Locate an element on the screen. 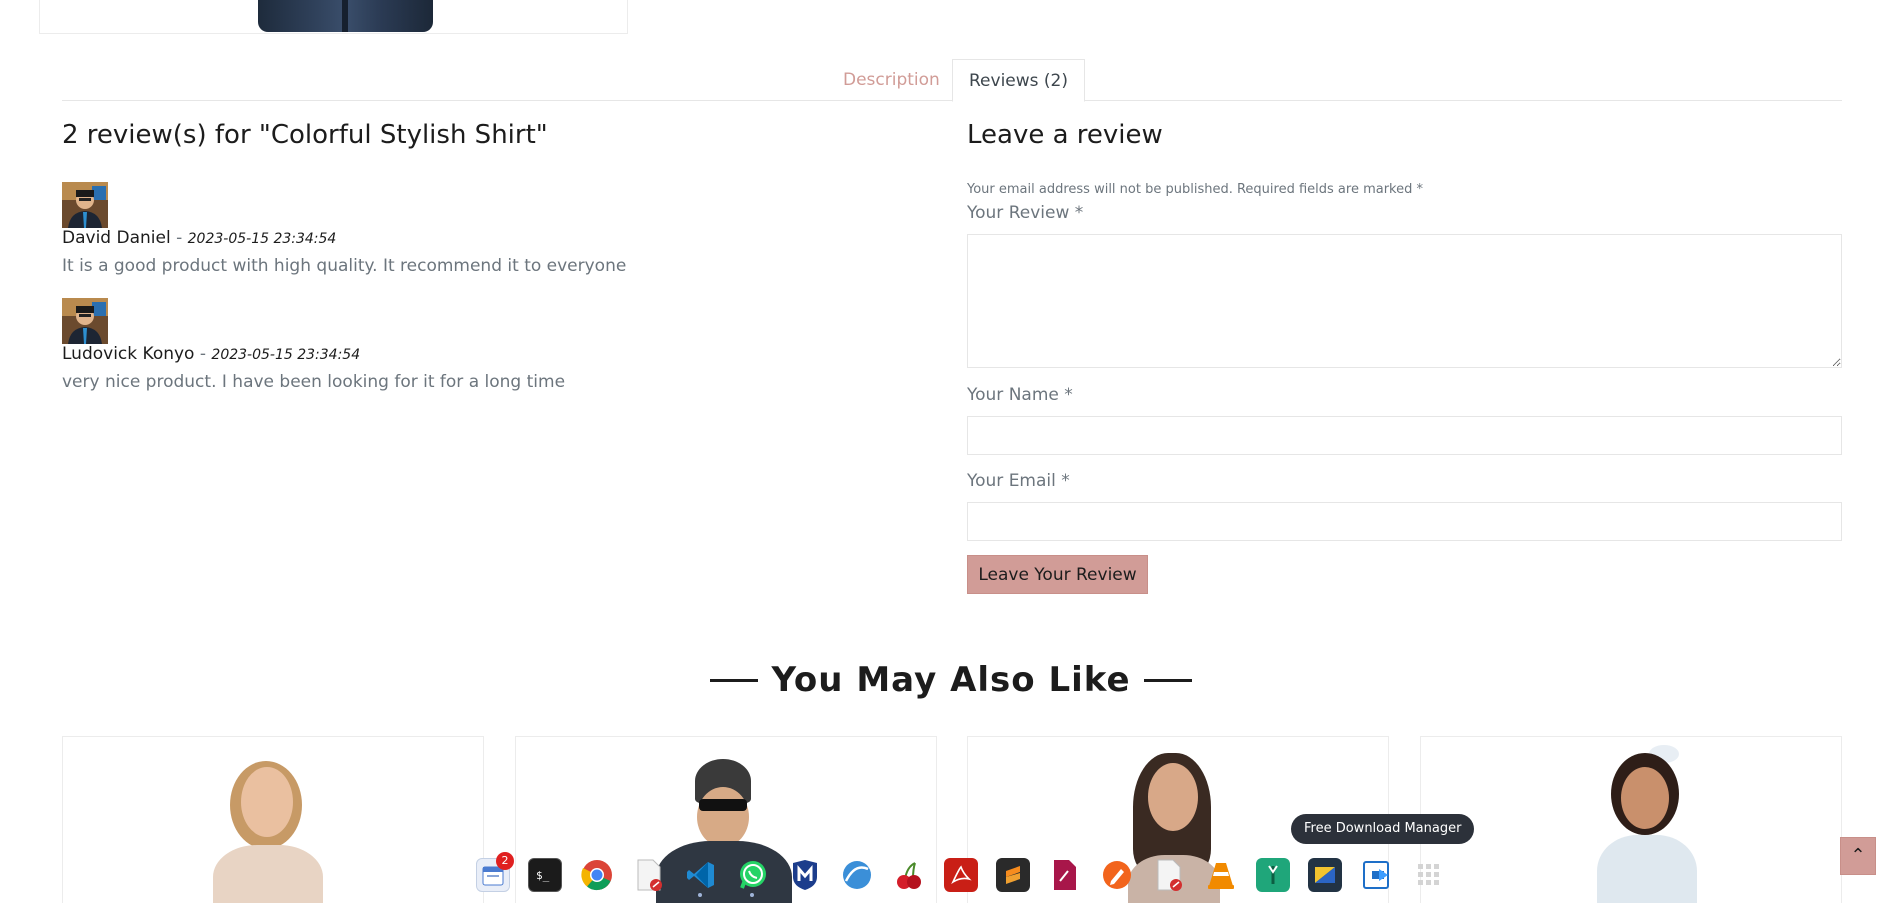 This screenshot has width=1886, height=903. name-input is located at coordinates (1404, 435).